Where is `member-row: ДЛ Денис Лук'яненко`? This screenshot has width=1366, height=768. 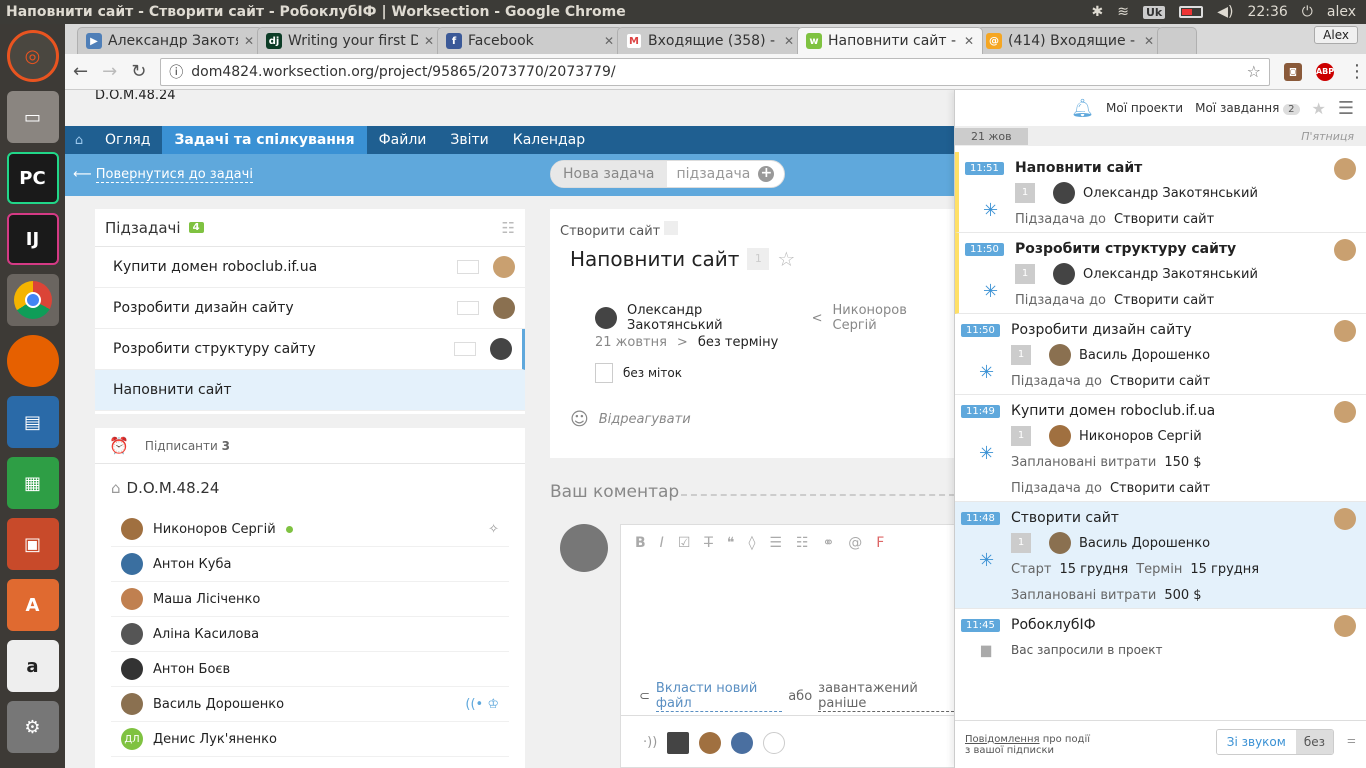 member-row: ДЛ Денис Лук'яненко is located at coordinates (310, 739).